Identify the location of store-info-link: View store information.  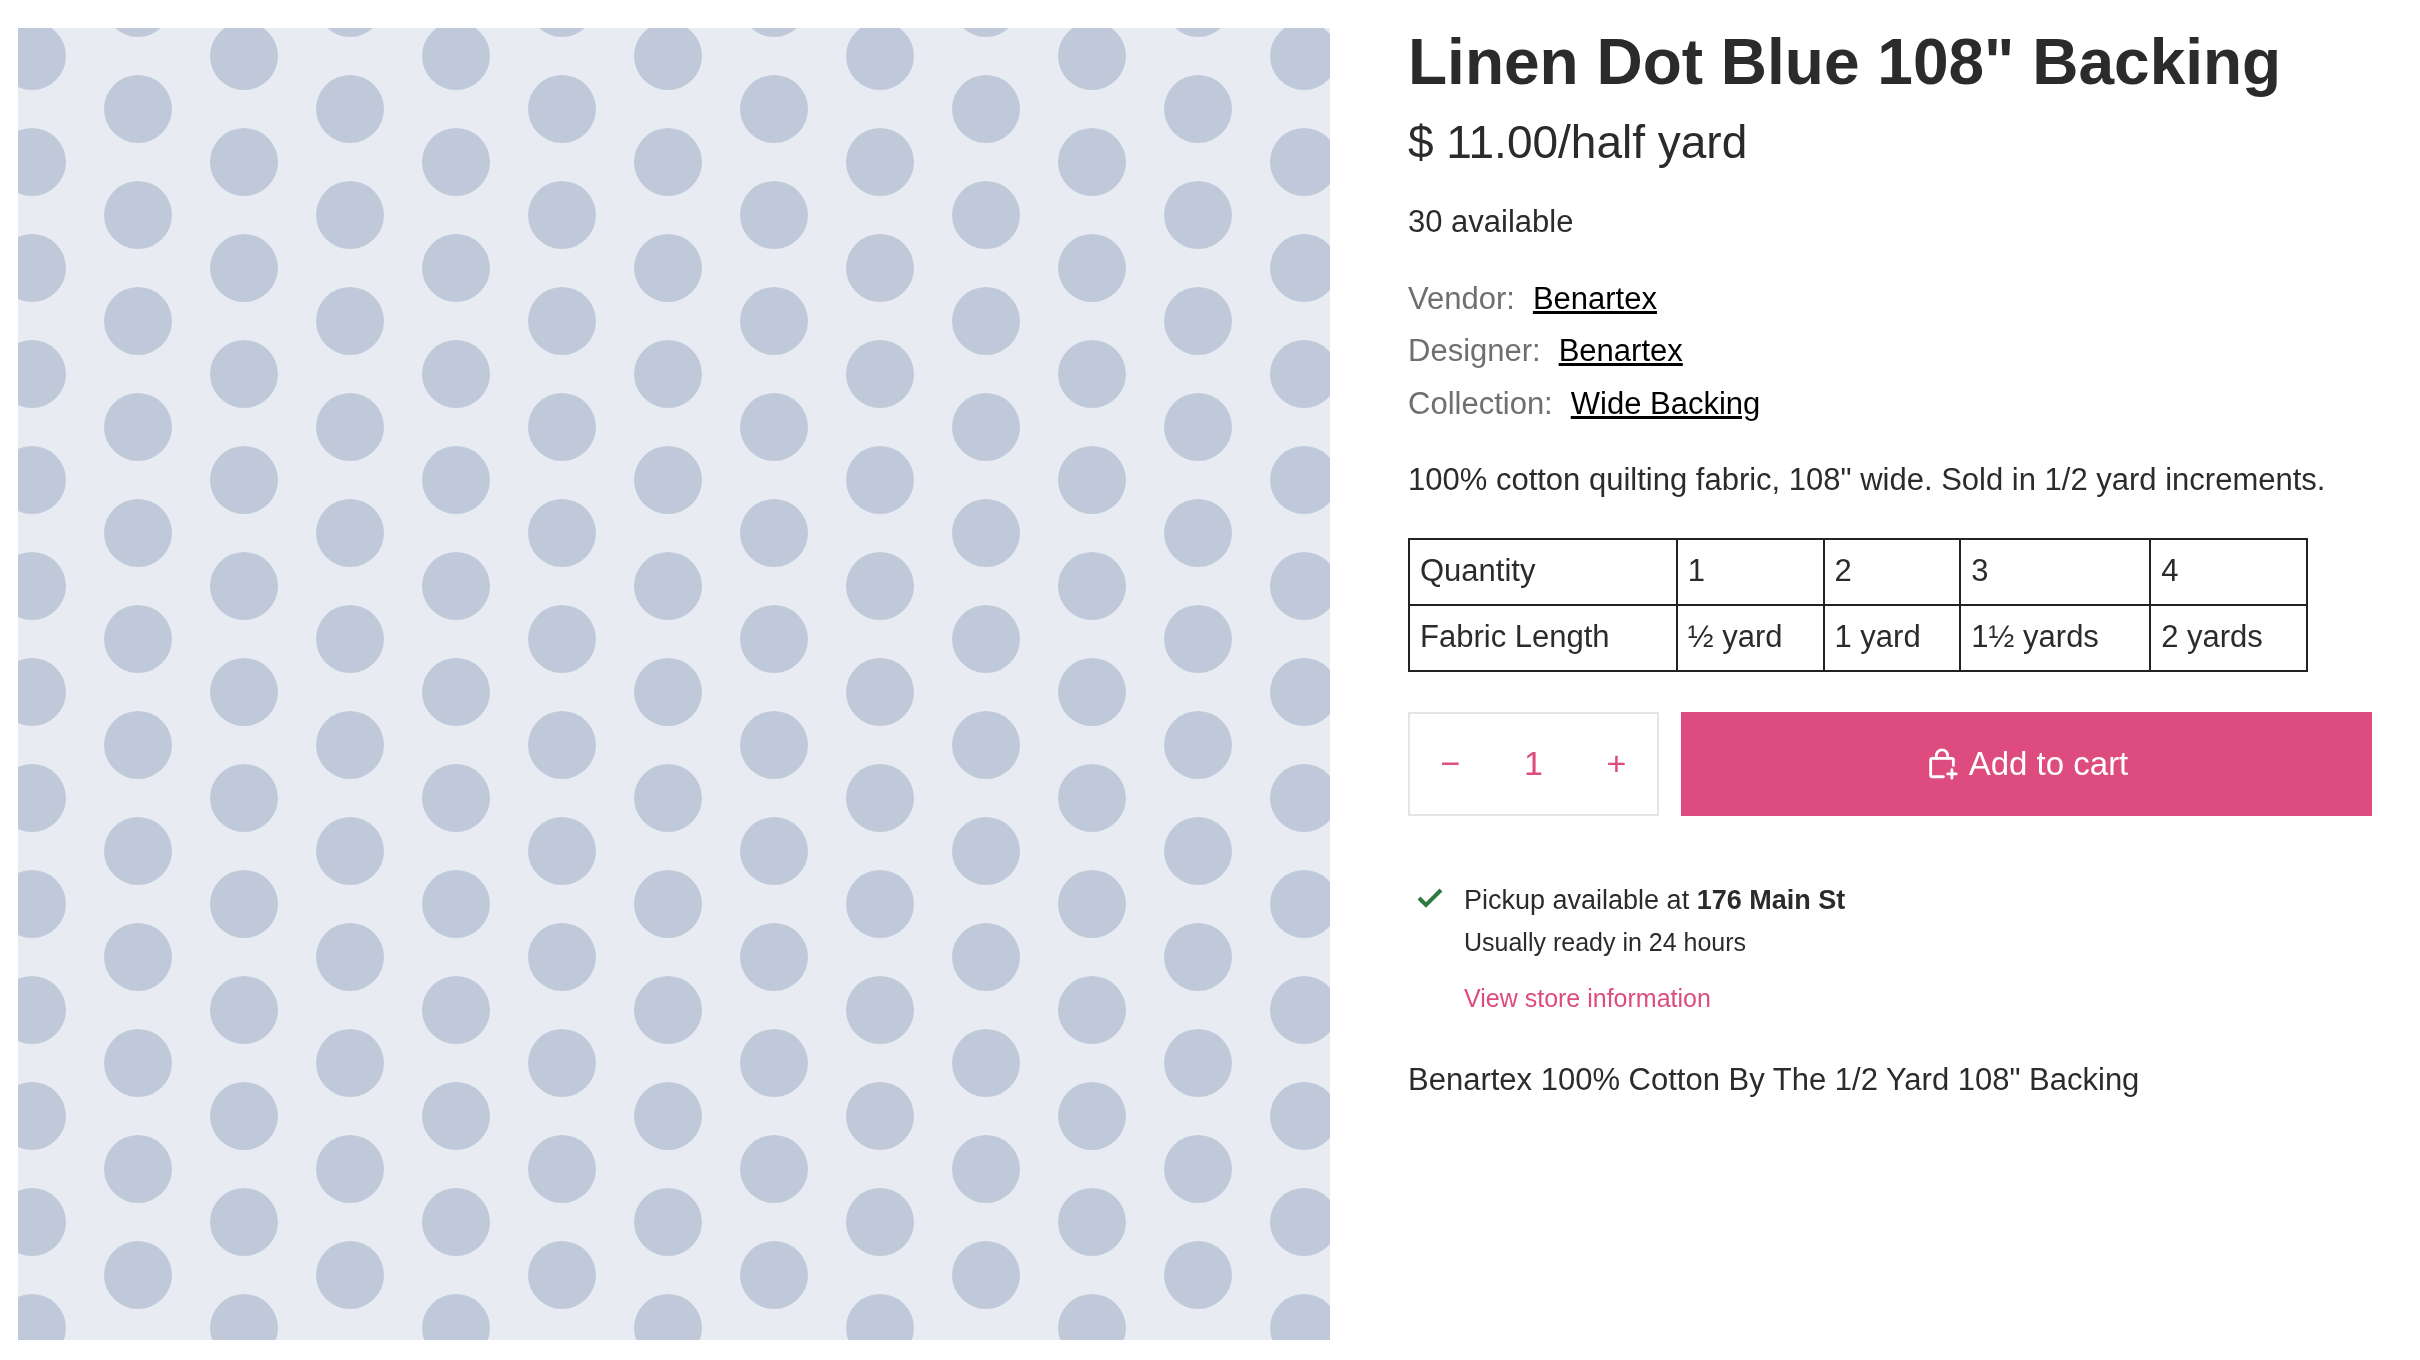
(1655, 998).